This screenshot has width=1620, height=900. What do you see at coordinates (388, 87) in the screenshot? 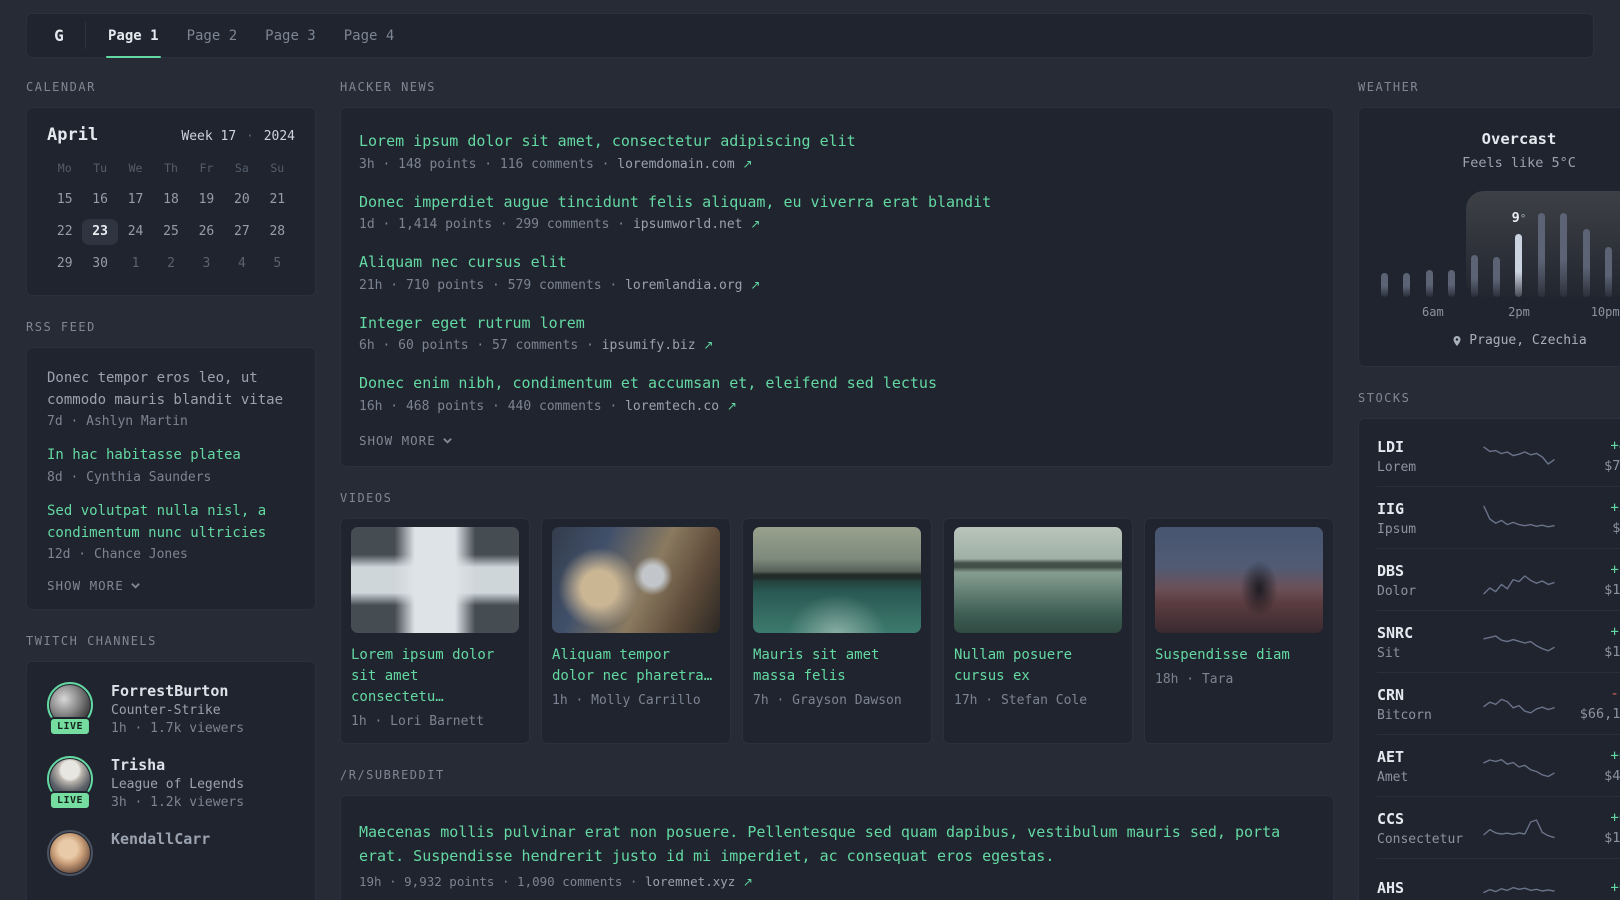
I see `hackernews-section-label: HACKER NEWS` at bounding box center [388, 87].